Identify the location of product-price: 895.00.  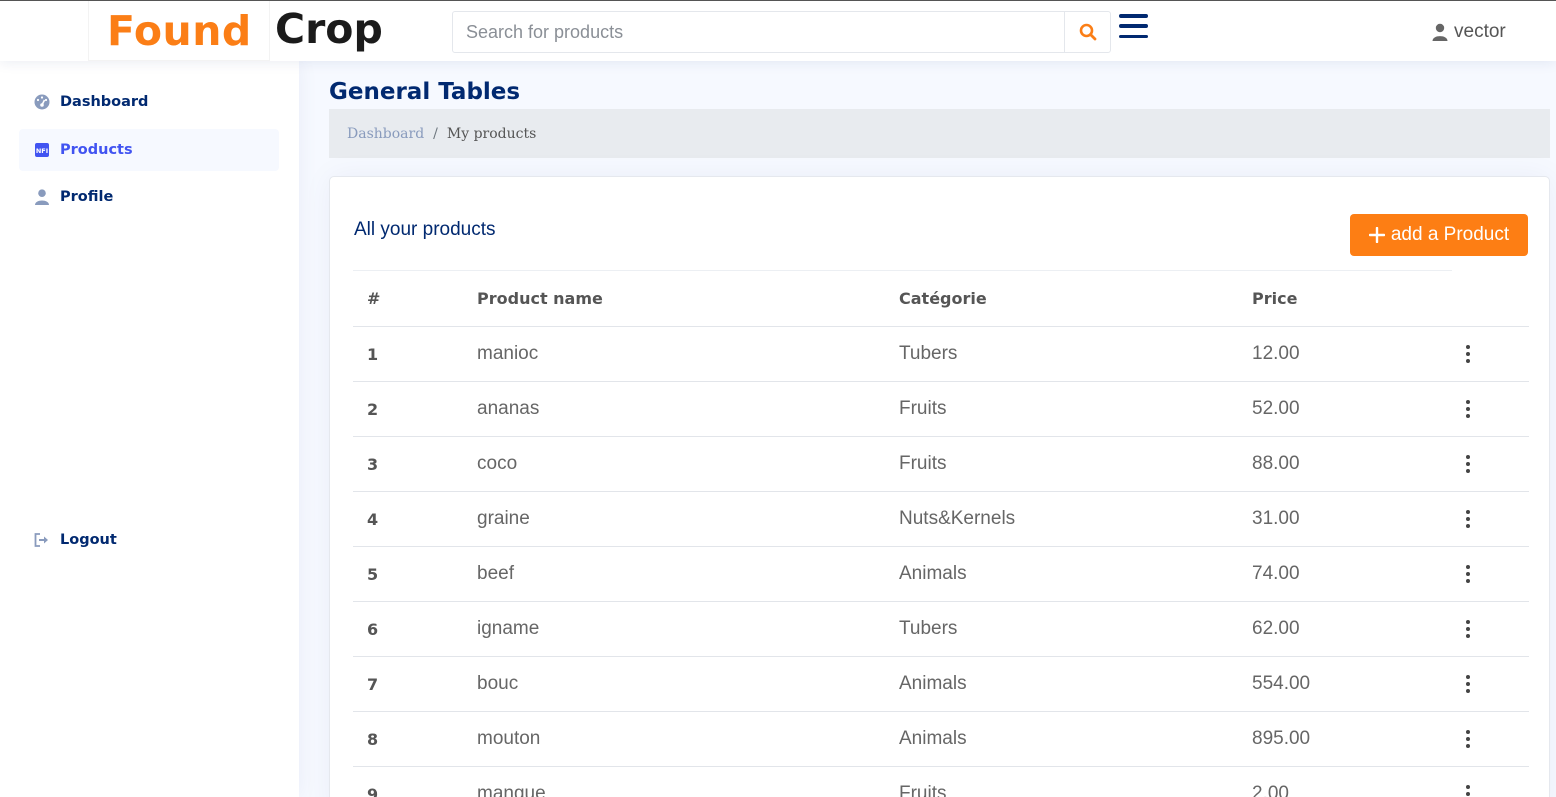
(1352, 739).